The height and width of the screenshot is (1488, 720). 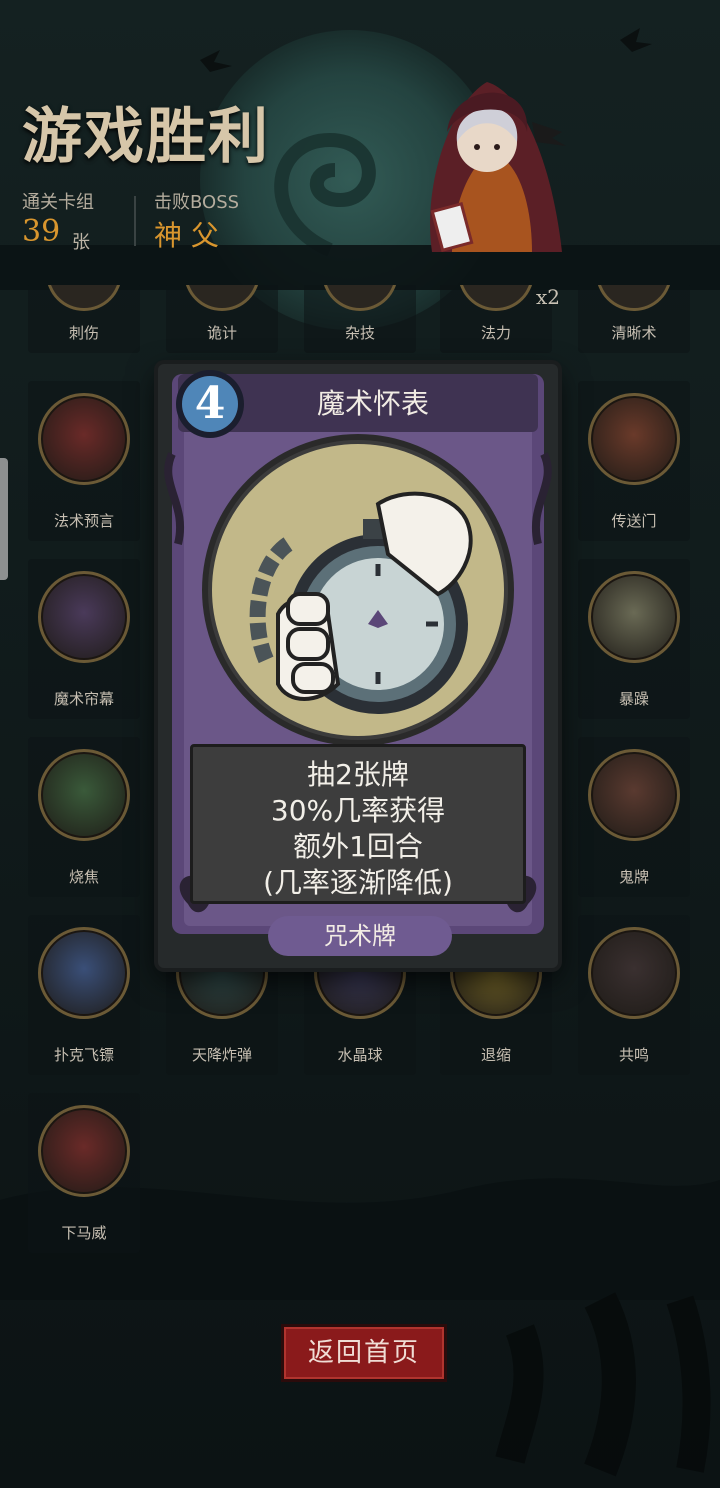 What do you see at coordinates (84, 973) in the screenshot?
I see `card-dart-icon` at bounding box center [84, 973].